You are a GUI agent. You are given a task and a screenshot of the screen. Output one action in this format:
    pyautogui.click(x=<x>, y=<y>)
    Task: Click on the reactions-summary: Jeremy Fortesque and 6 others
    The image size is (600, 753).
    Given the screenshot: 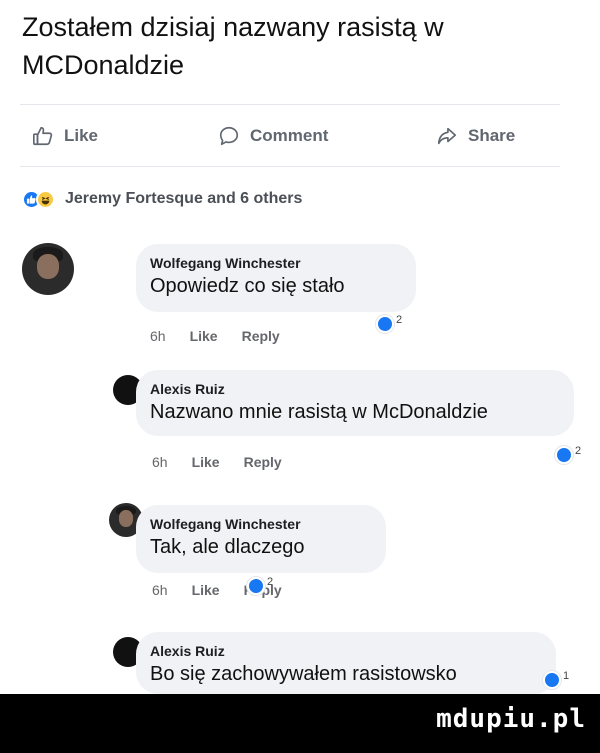 What is the action you would take?
    pyautogui.click(x=162, y=199)
    